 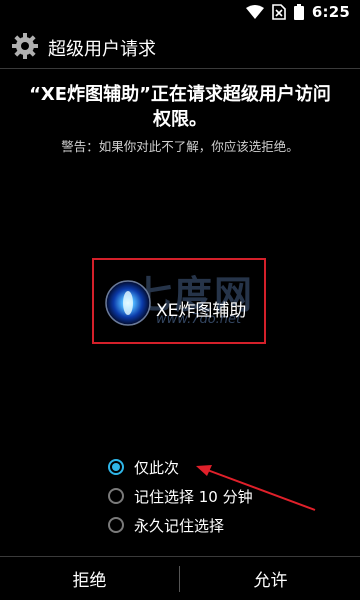 I want to click on battery-icon, so click(x=298, y=12).